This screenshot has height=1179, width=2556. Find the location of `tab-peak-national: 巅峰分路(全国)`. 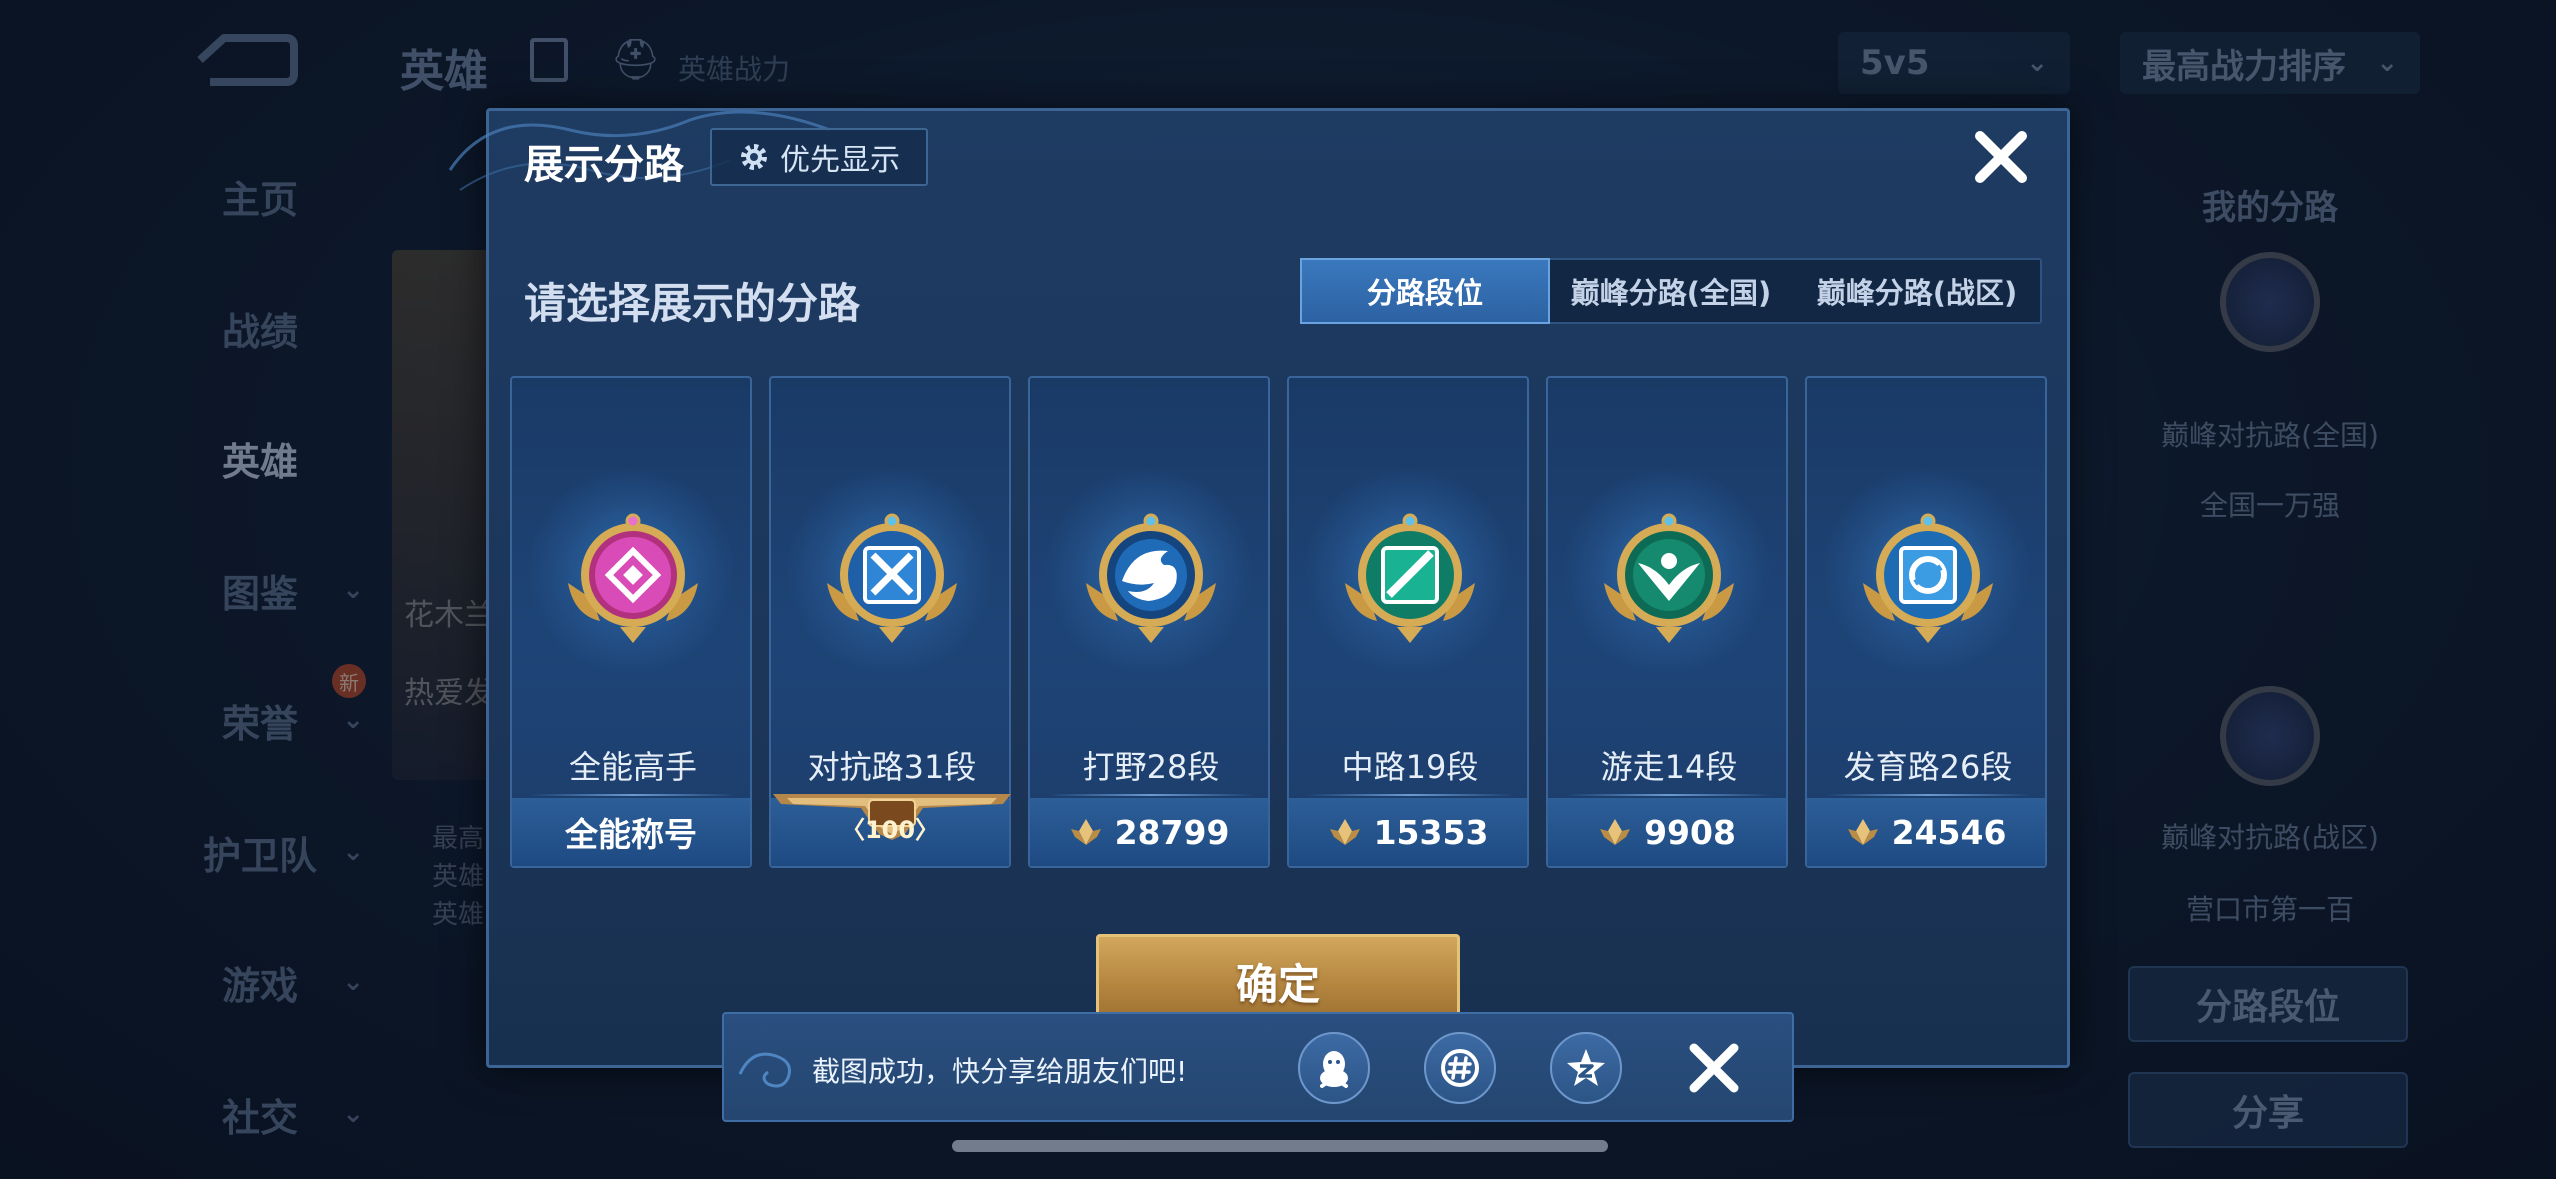

tab-peak-national: 巅峰分路(全国) is located at coordinates (1671, 291).